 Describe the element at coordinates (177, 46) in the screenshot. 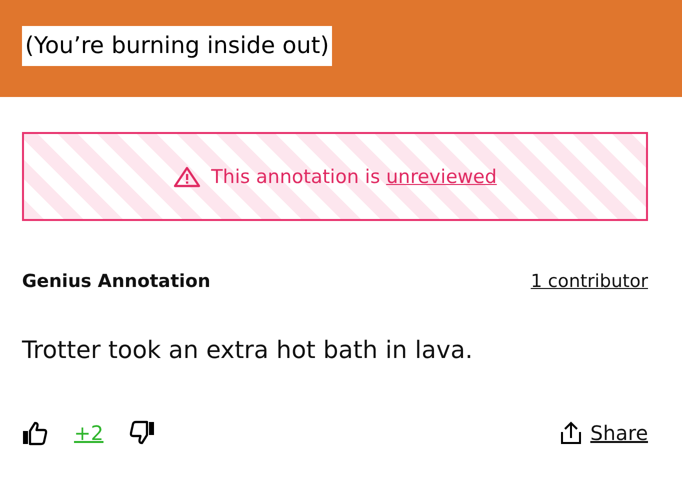

I see `lyric-text: (You’re burning inside out)` at that location.